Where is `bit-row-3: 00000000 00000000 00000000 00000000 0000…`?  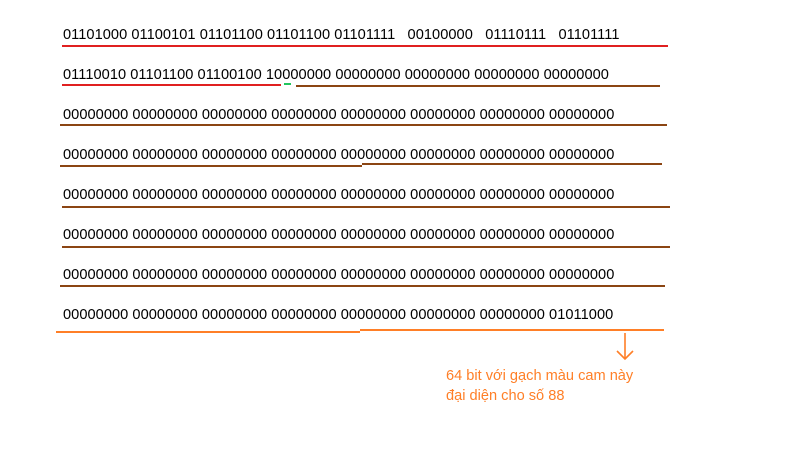 bit-row-3: 00000000 00000000 00000000 00000000 0000… is located at coordinates (339, 115).